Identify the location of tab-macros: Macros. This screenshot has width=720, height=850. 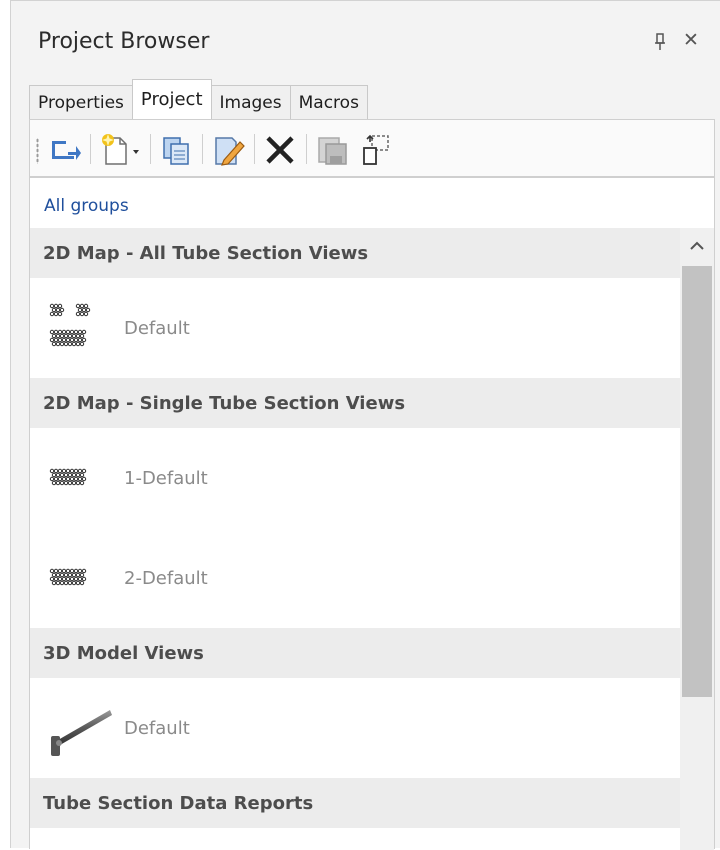
(328, 102).